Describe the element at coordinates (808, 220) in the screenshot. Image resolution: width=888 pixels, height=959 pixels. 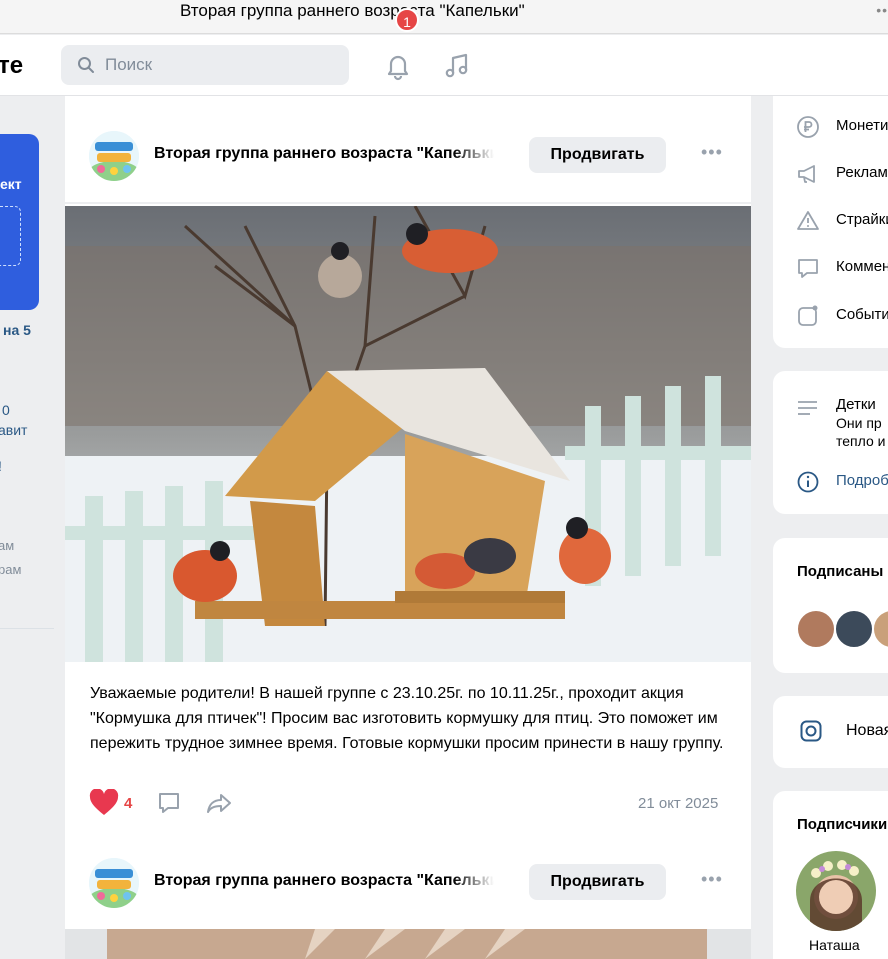
I see `warning-icon` at that location.